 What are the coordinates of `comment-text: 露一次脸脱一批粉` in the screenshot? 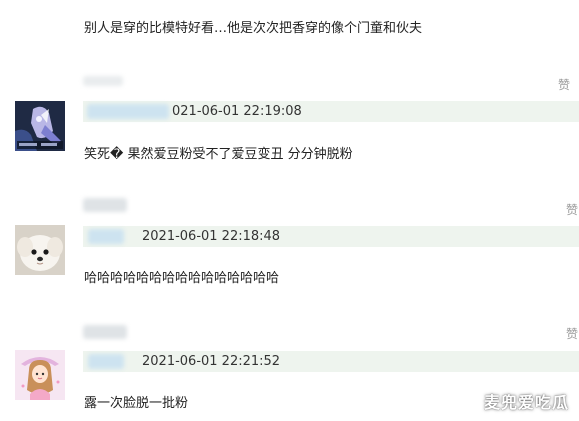 It's located at (136, 403).